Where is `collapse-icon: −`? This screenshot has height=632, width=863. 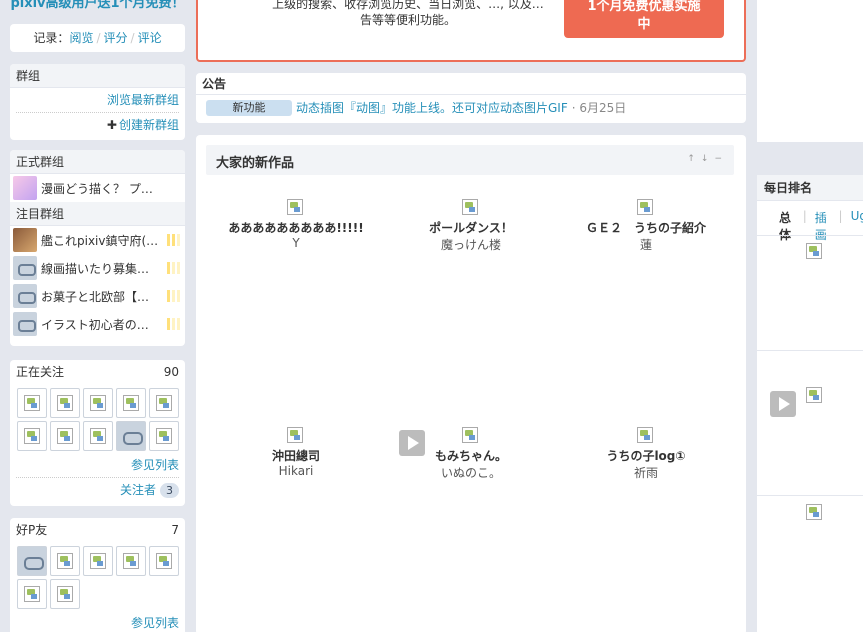
collapse-icon: − is located at coordinates (718, 159).